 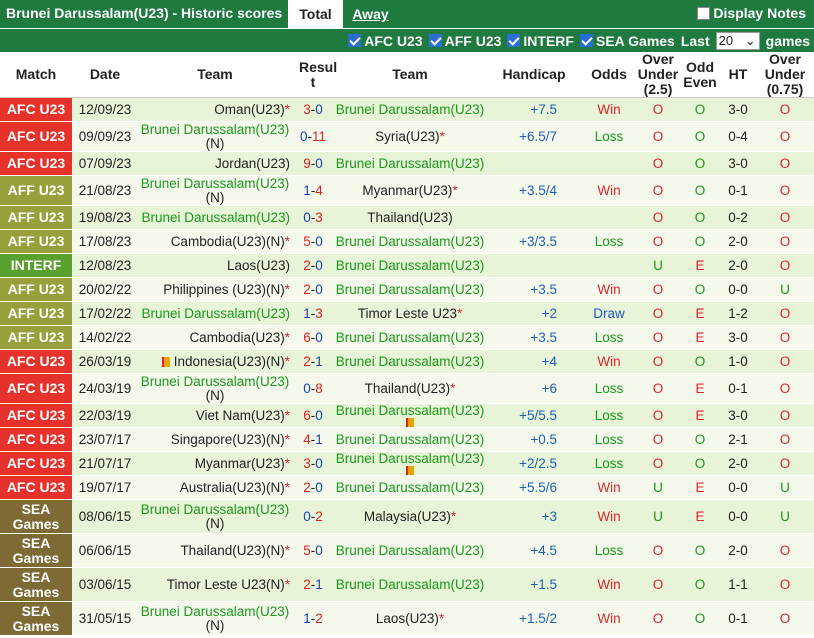 I want to click on filter-afc-u23: AFC U23, so click(x=385, y=41).